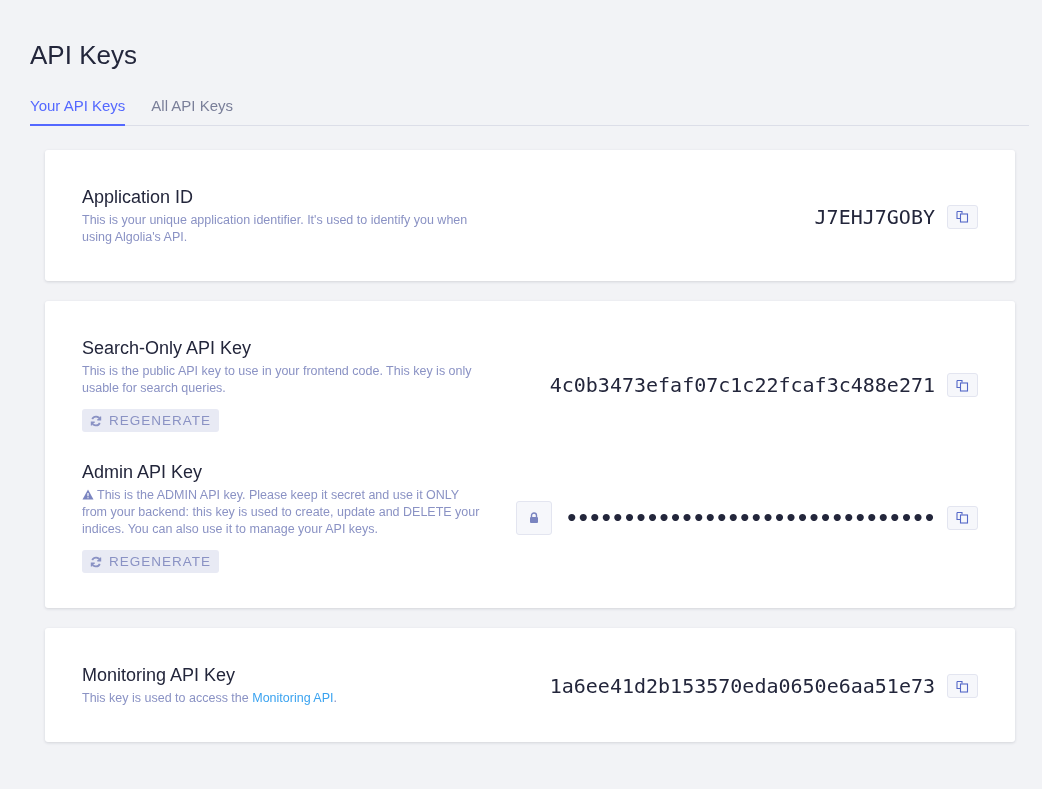  What do you see at coordinates (874, 216) in the screenshot?
I see `key-value: J7EHJ7GOBY` at bounding box center [874, 216].